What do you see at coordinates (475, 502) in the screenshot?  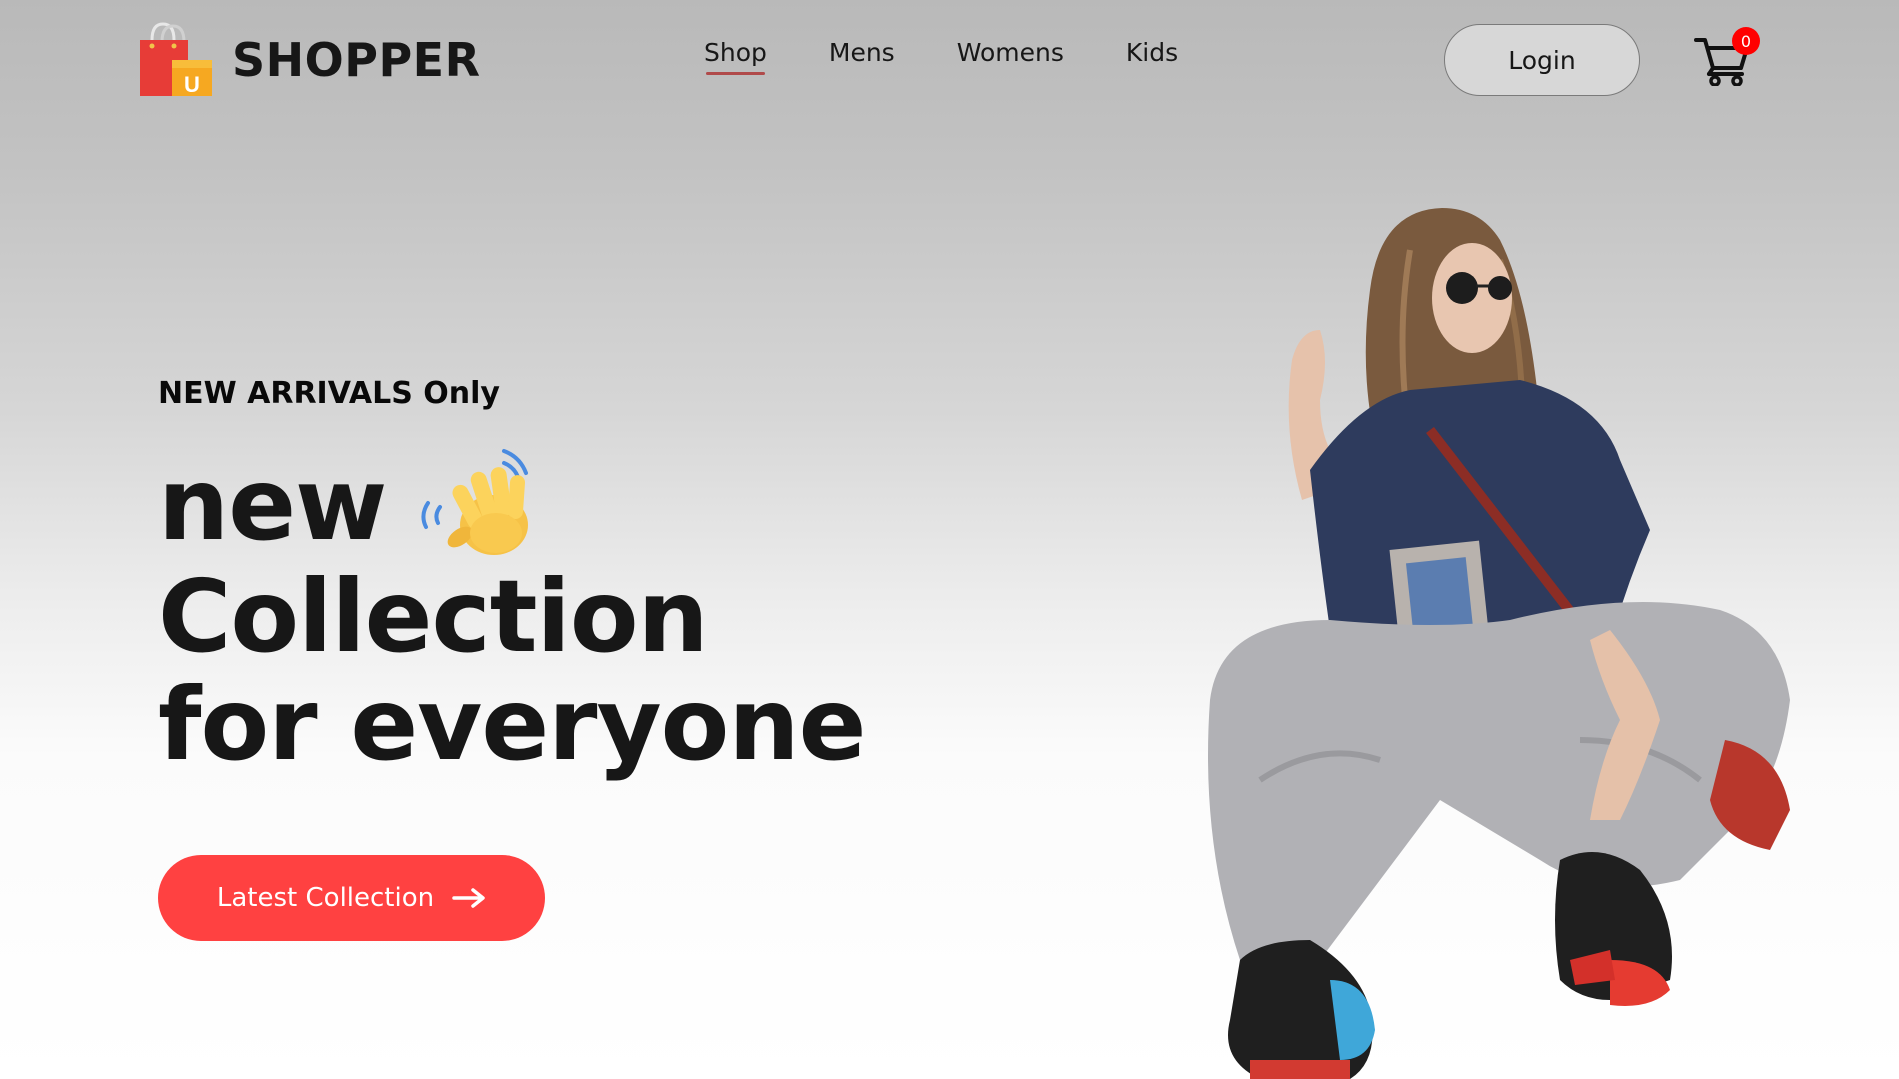 I see `waving-hand-icon` at bounding box center [475, 502].